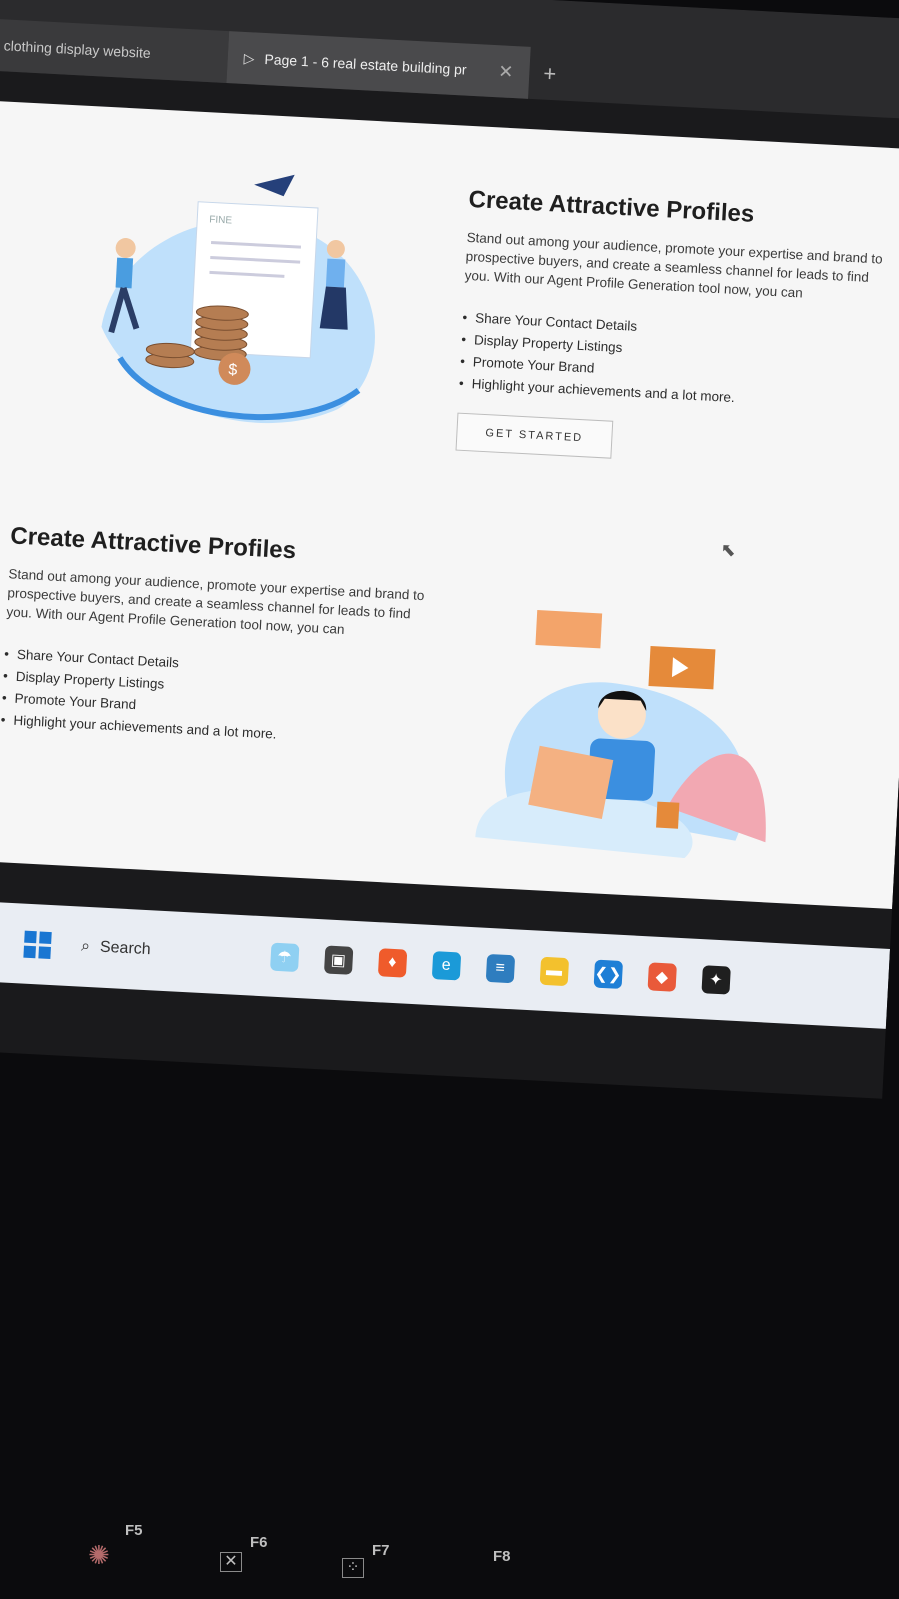  I want to click on brand-logo-icon: ✺, so click(99, 1555).